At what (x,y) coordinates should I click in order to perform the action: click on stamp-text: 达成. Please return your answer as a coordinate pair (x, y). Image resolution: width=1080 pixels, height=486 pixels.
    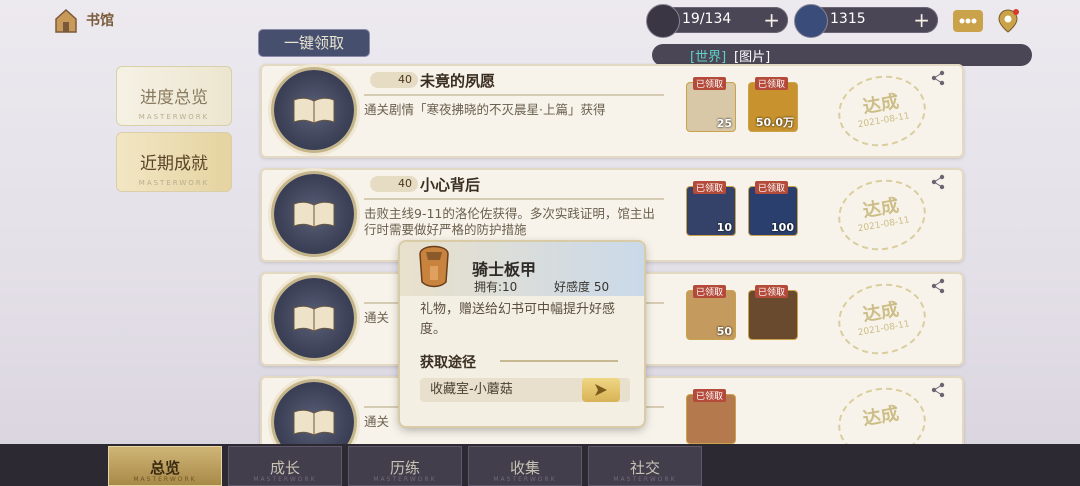
    Looking at the image, I should click on (881, 417).